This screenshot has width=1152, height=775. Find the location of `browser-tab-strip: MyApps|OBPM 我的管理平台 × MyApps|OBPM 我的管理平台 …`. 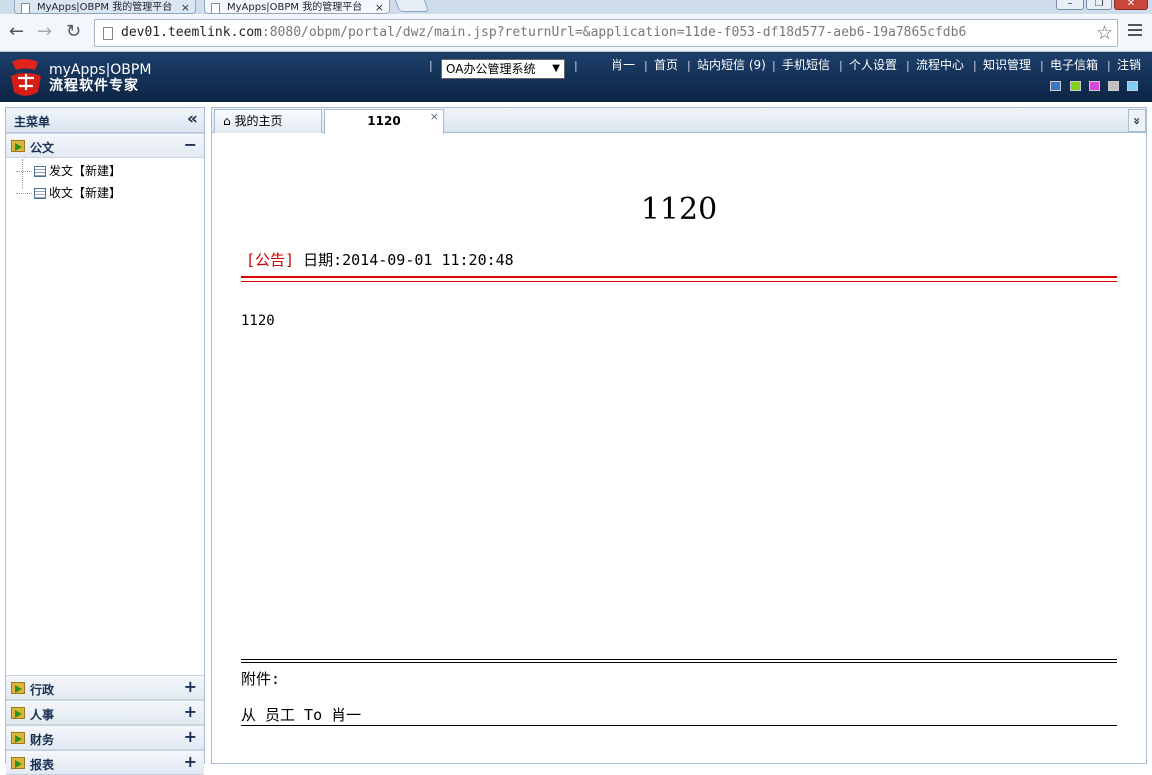

browser-tab-strip: MyApps|OBPM 我的管理平台 × MyApps|OBPM 我的管理平台 … is located at coordinates (576, 7).